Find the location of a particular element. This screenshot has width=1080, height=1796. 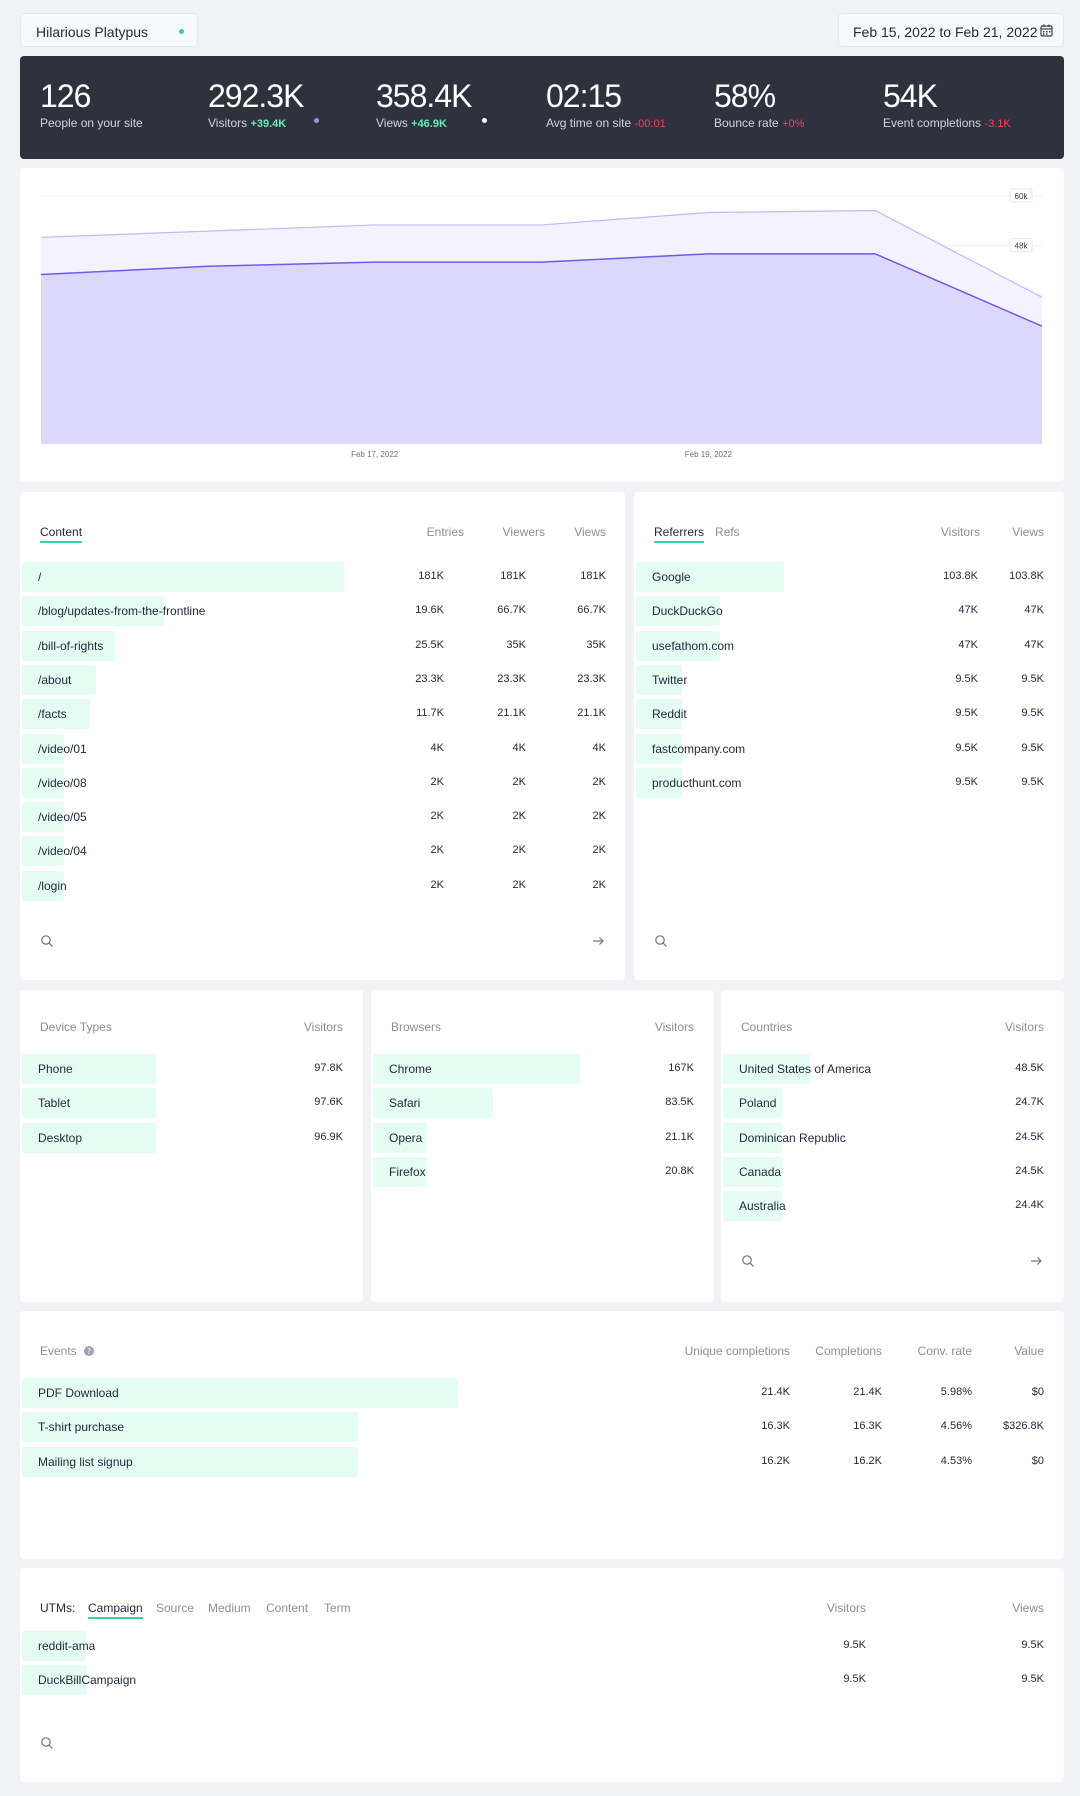

row-label: Australia is located at coordinates (762, 1206).